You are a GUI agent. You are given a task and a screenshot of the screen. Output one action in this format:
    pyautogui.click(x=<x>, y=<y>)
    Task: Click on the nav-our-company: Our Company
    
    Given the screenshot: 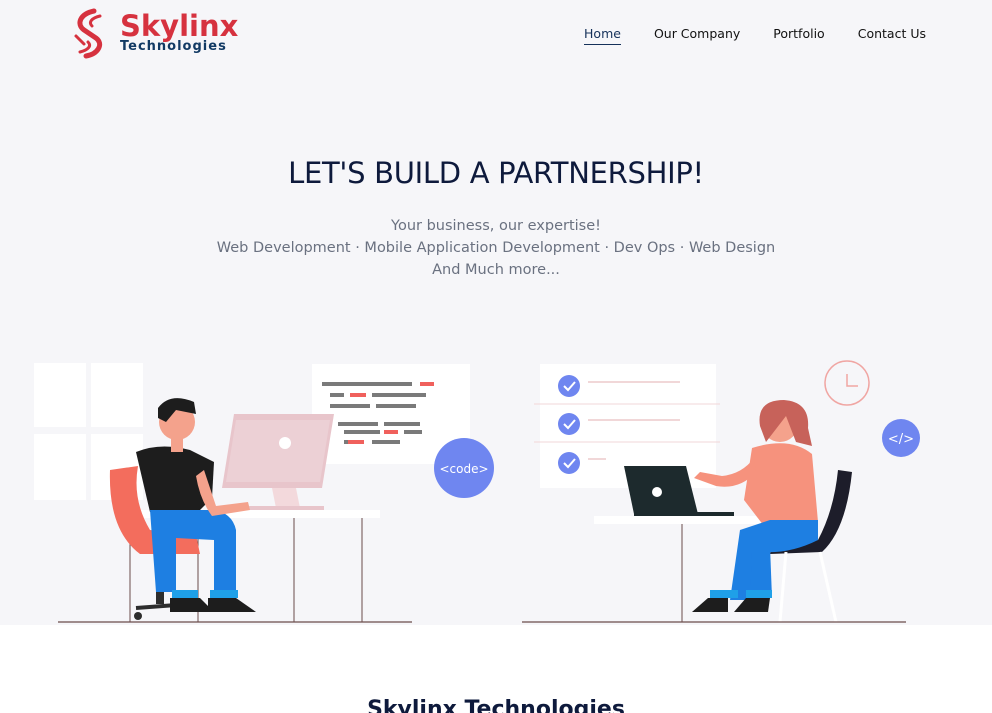 What is the action you would take?
    pyautogui.click(x=697, y=35)
    